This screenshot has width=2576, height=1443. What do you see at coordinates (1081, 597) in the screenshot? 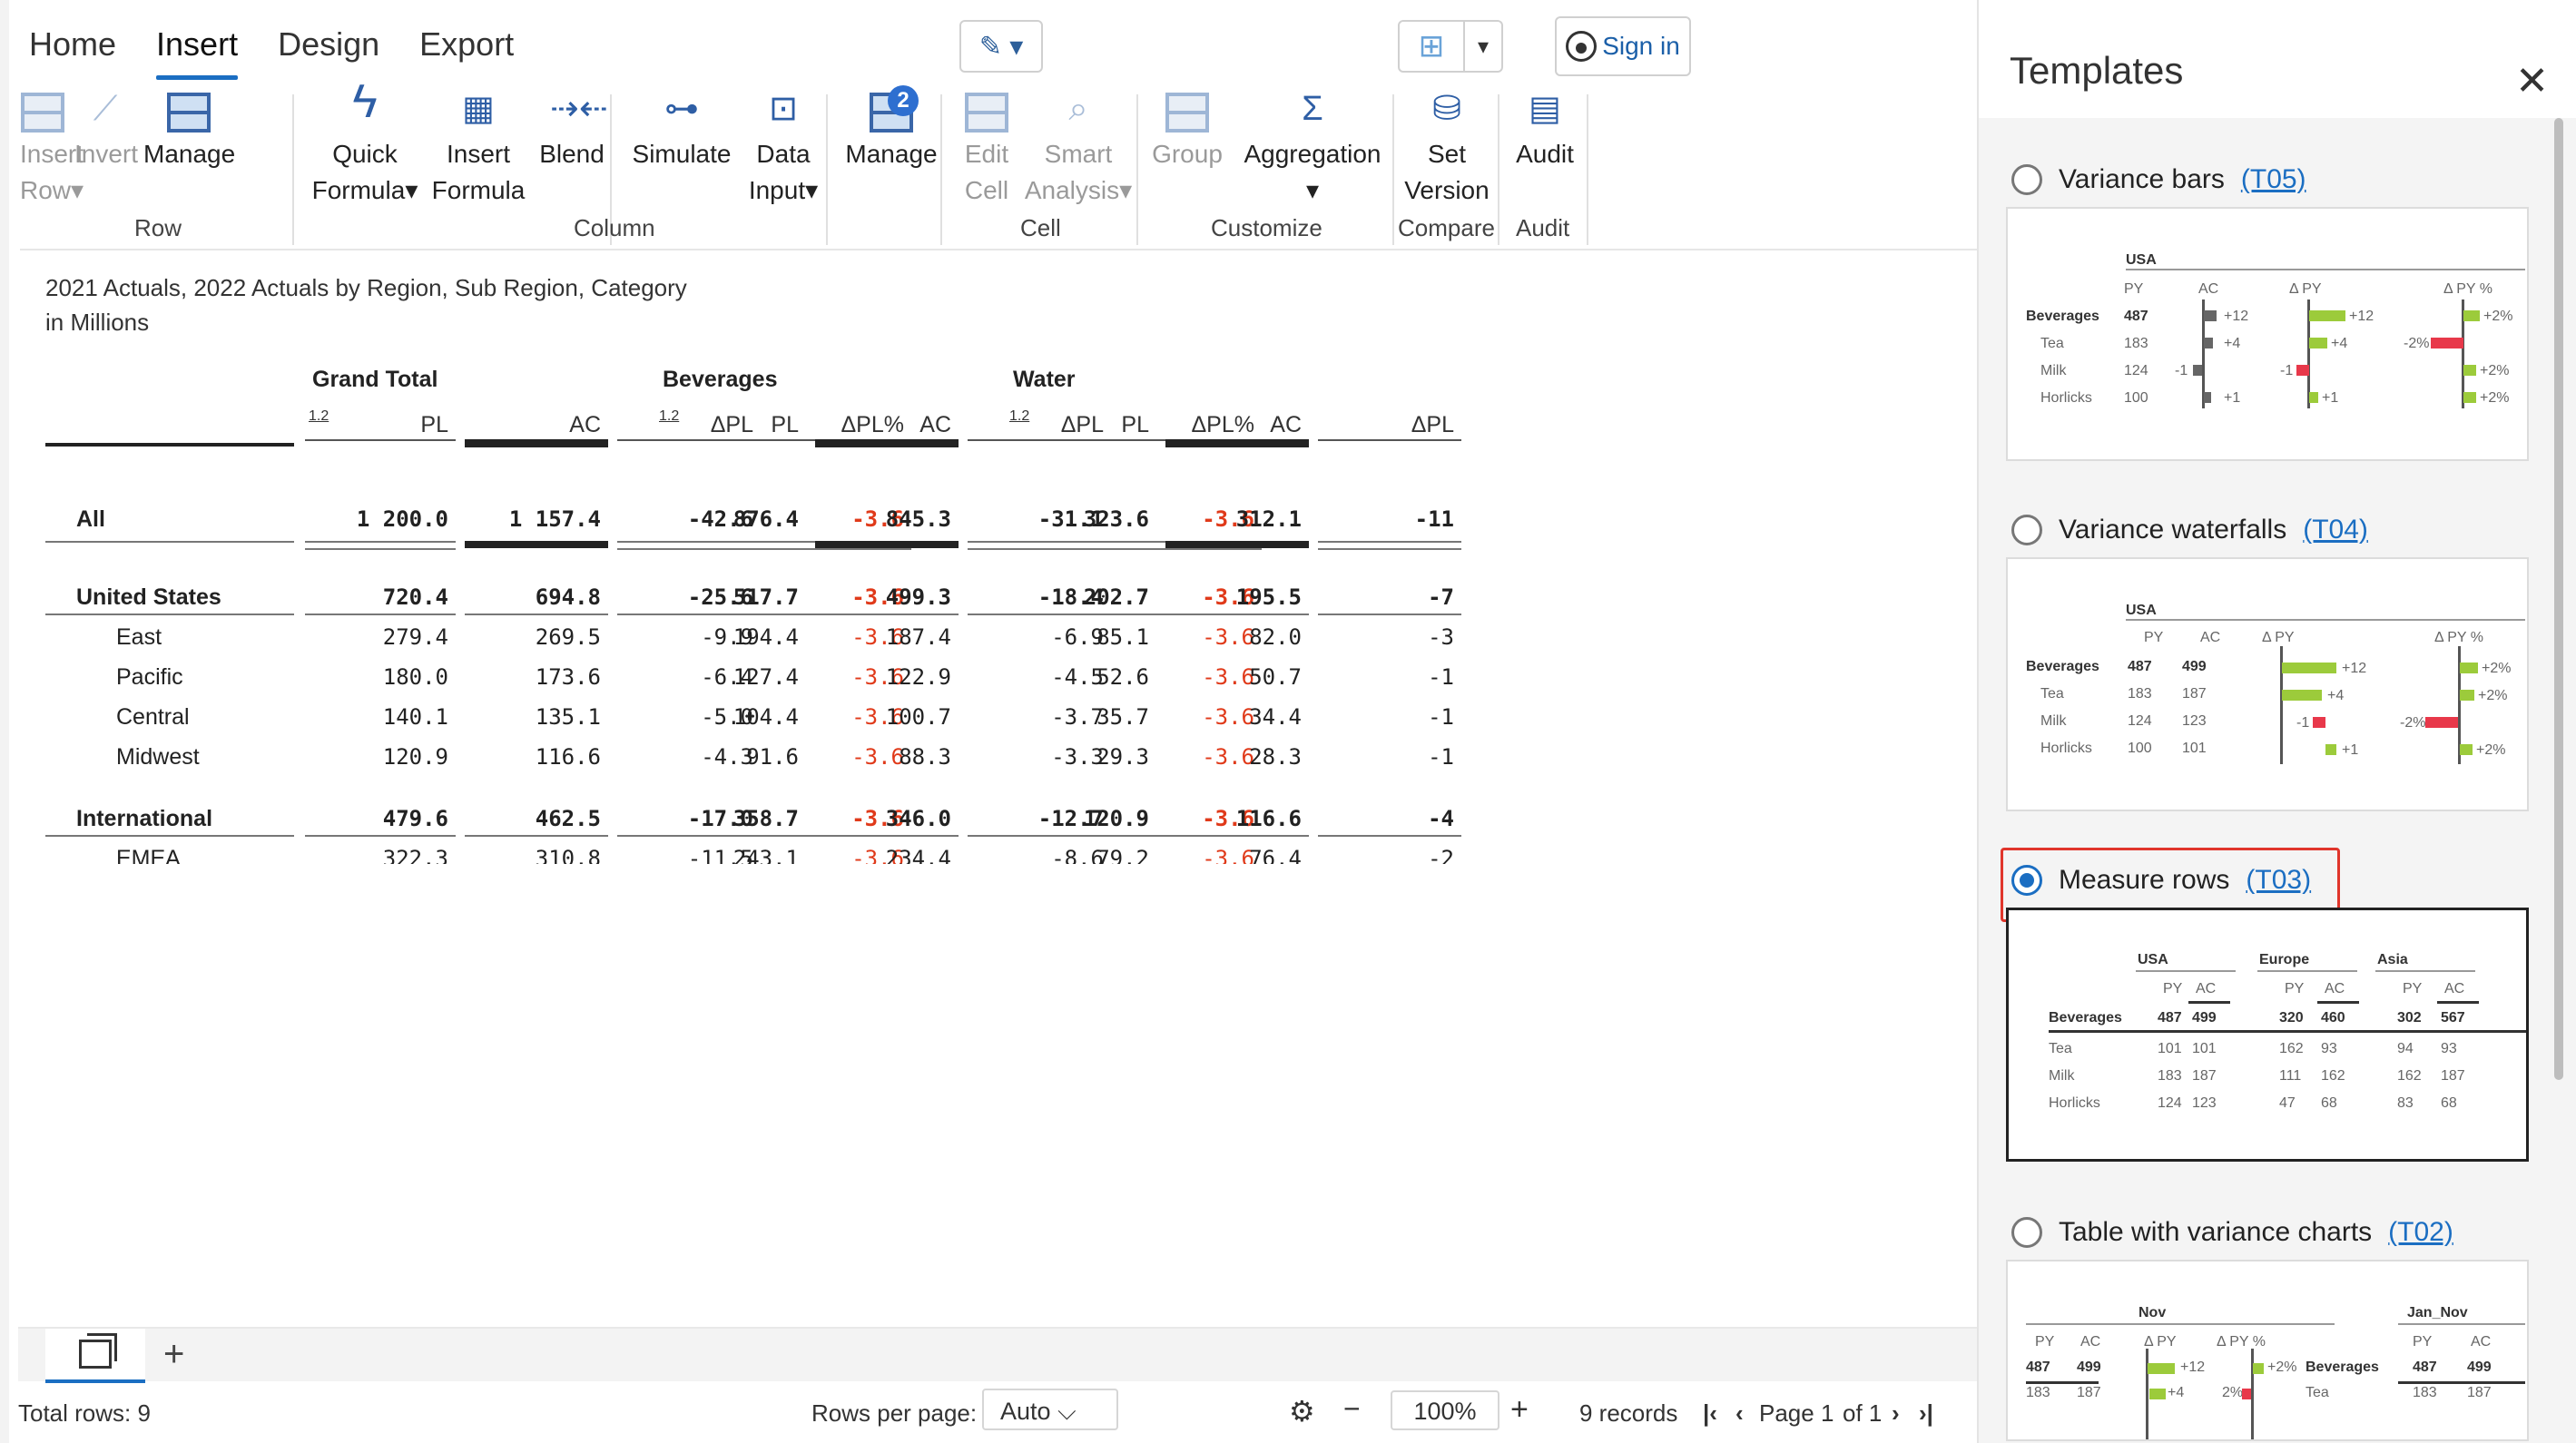
I see `table-cell: 202.7` at bounding box center [1081, 597].